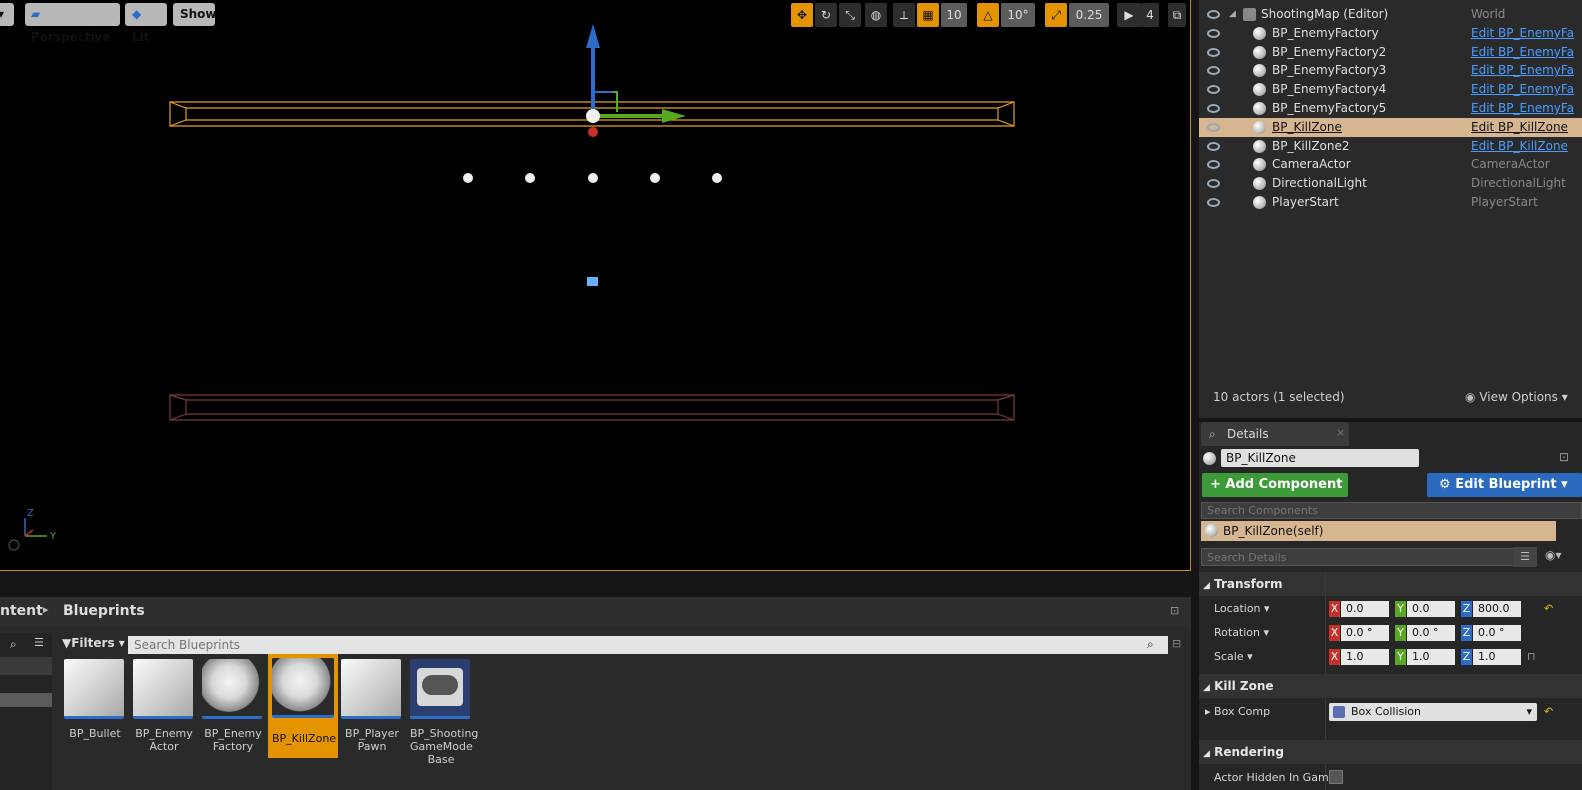  What do you see at coordinates (1365, 633) in the screenshot?
I see `rotation-x-field: 0.0 °` at bounding box center [1365, 633].